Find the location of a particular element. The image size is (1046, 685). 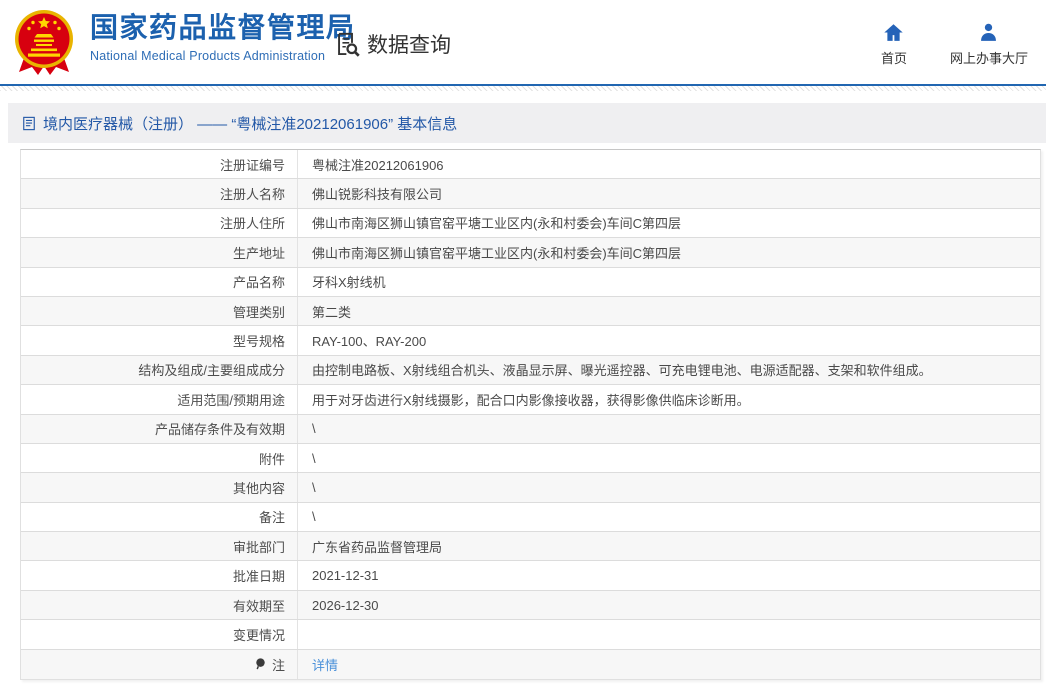

nav-item-label: 首页 is located at coordinates (893, 58).